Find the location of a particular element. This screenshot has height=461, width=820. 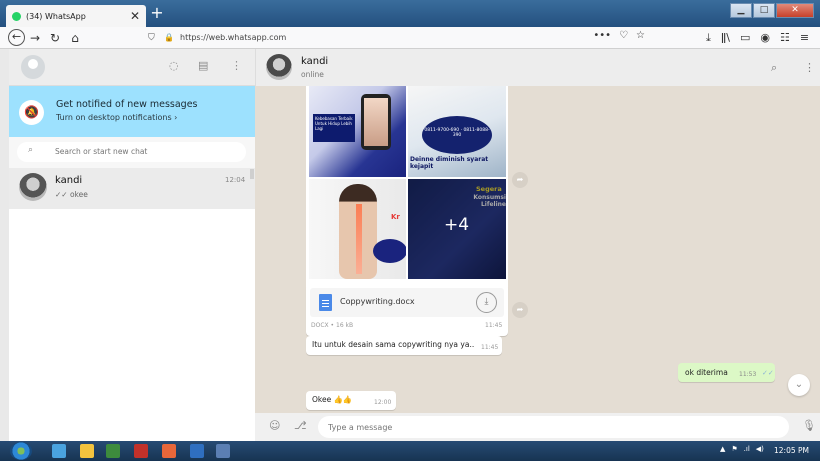

download-icon: ⤓ is located at coordinates (486, 302).